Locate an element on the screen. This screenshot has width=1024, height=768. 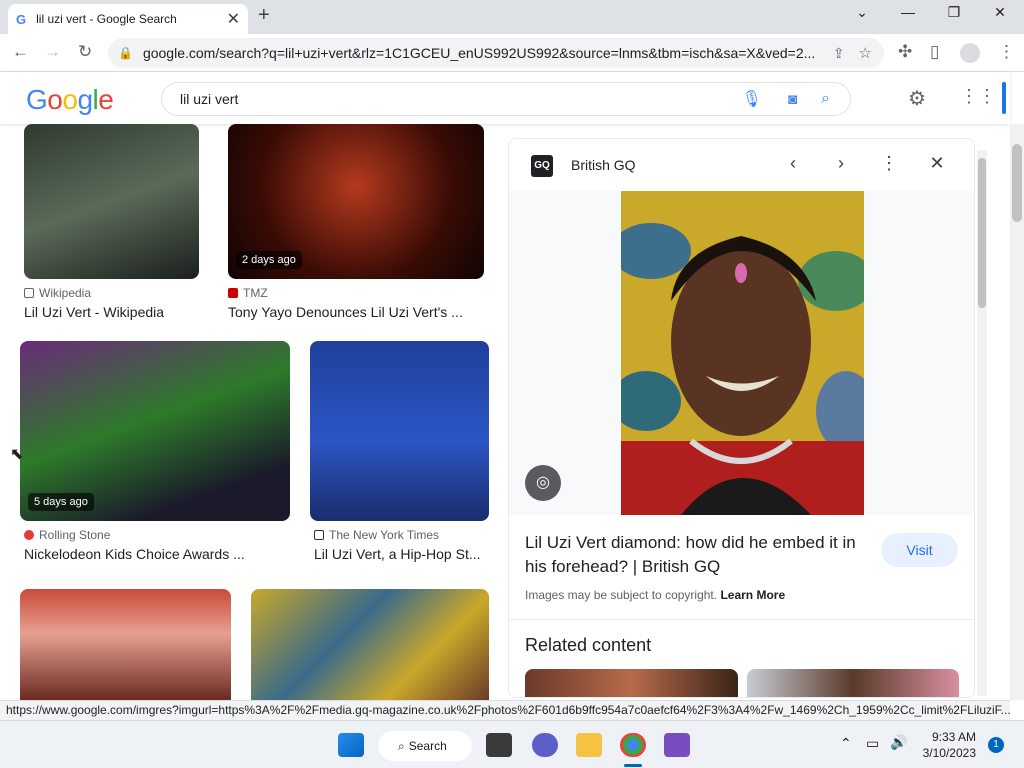
windows-taskbar: ⌕ Search ⌃ ▭ 🔊 9:33 AM 3/10/2023 1 is located at coordinates (512, 744).